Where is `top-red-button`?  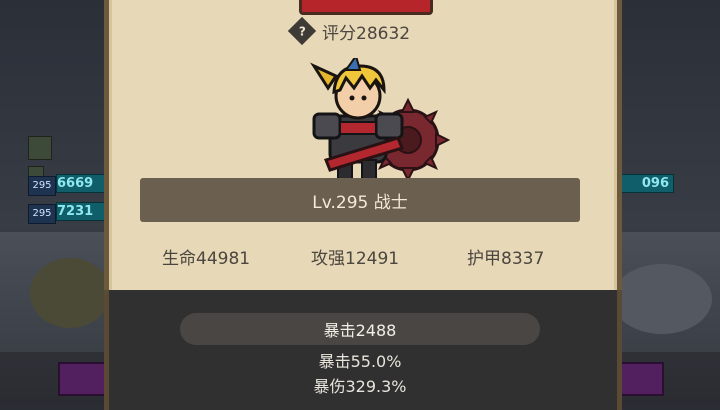 top-red-button is located at coordinates (366, 7).